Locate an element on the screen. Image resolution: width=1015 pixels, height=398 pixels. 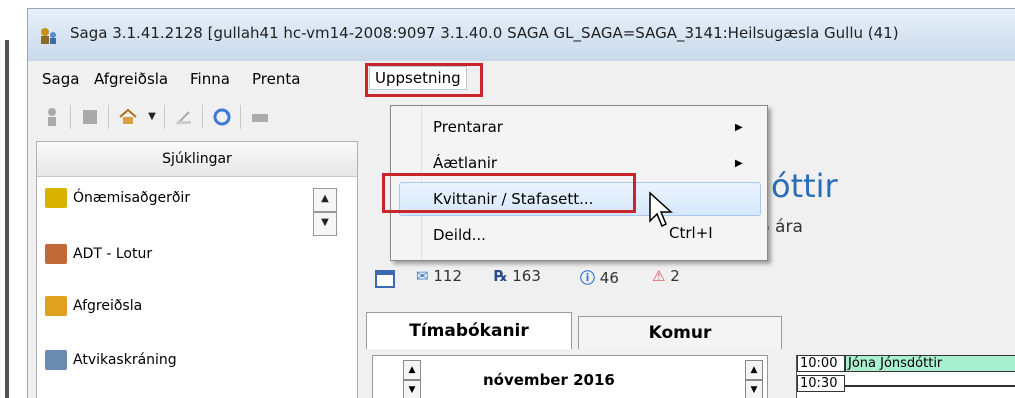
sidebar-item-atvikaskraning: Atvikaskráning is located at coordinates (111, 363).